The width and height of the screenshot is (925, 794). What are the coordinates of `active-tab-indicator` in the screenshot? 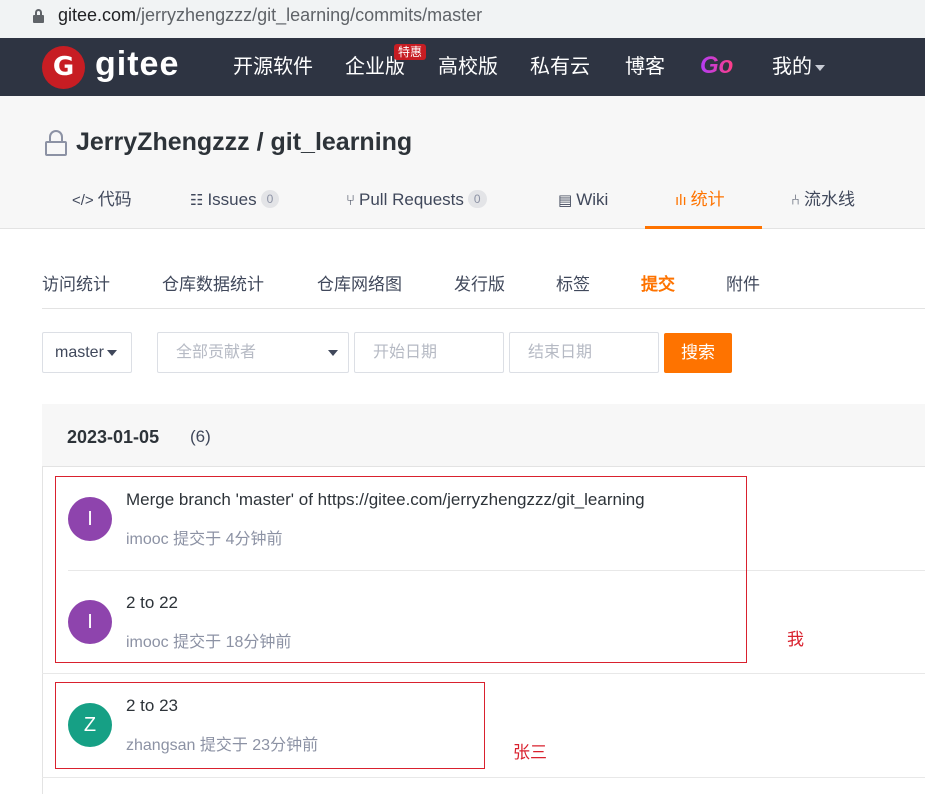 It's located at (703, 227).